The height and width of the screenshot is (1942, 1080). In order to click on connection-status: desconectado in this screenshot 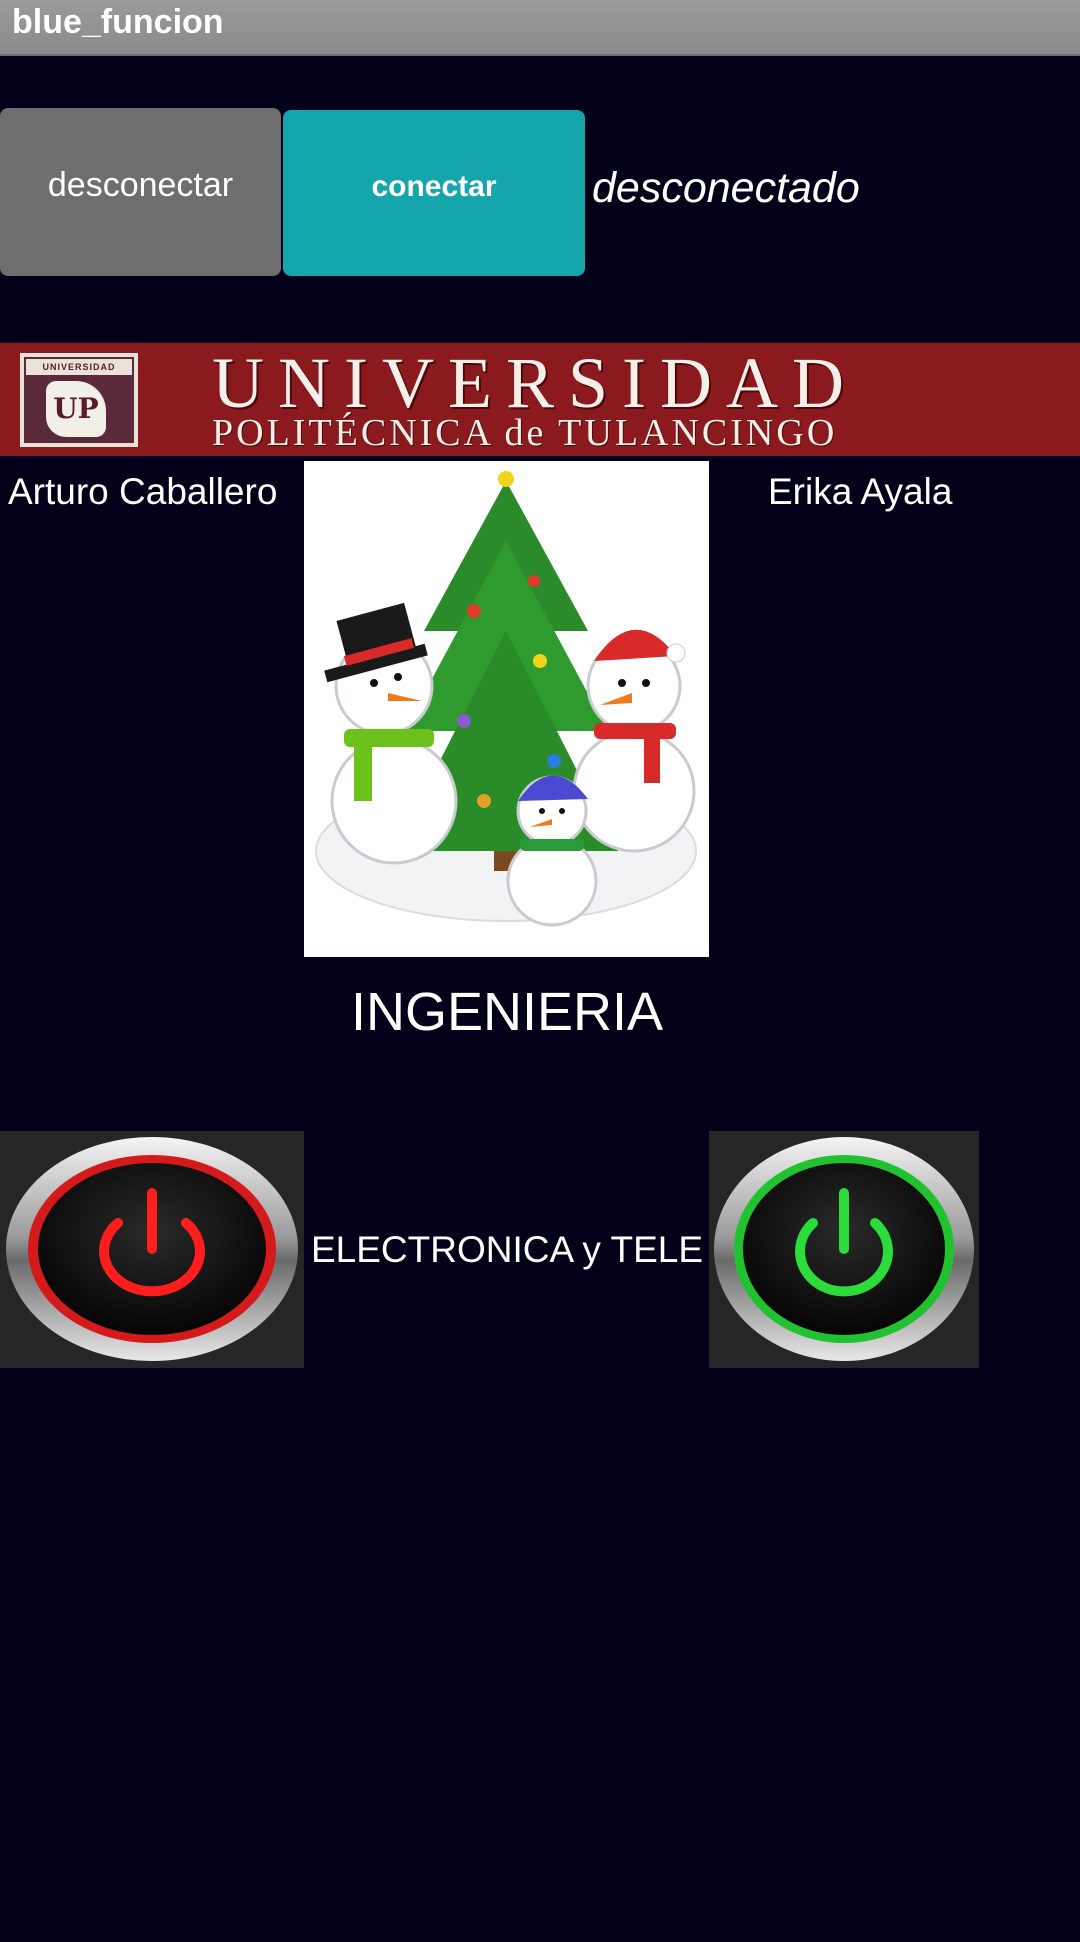, I will do `click(726, 188)`.